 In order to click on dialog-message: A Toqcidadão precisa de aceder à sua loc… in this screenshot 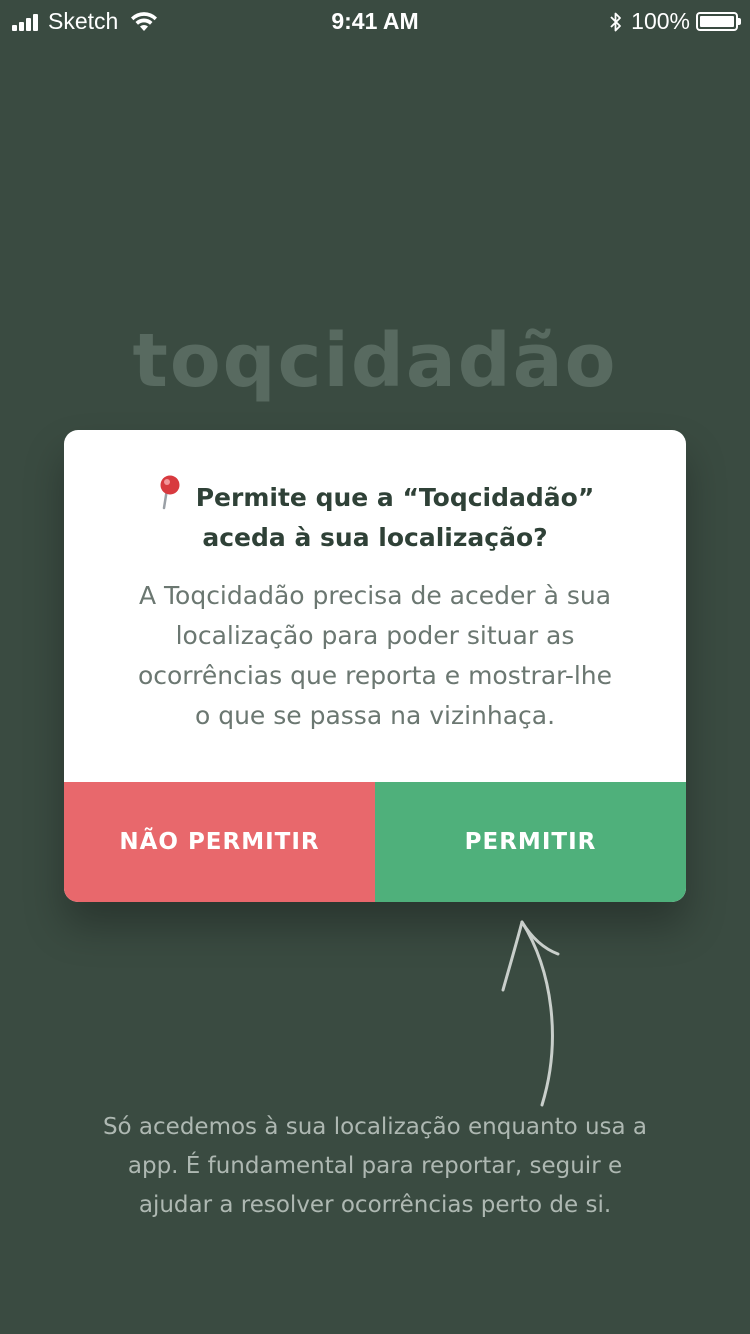, I will do `click(375, 656)`.